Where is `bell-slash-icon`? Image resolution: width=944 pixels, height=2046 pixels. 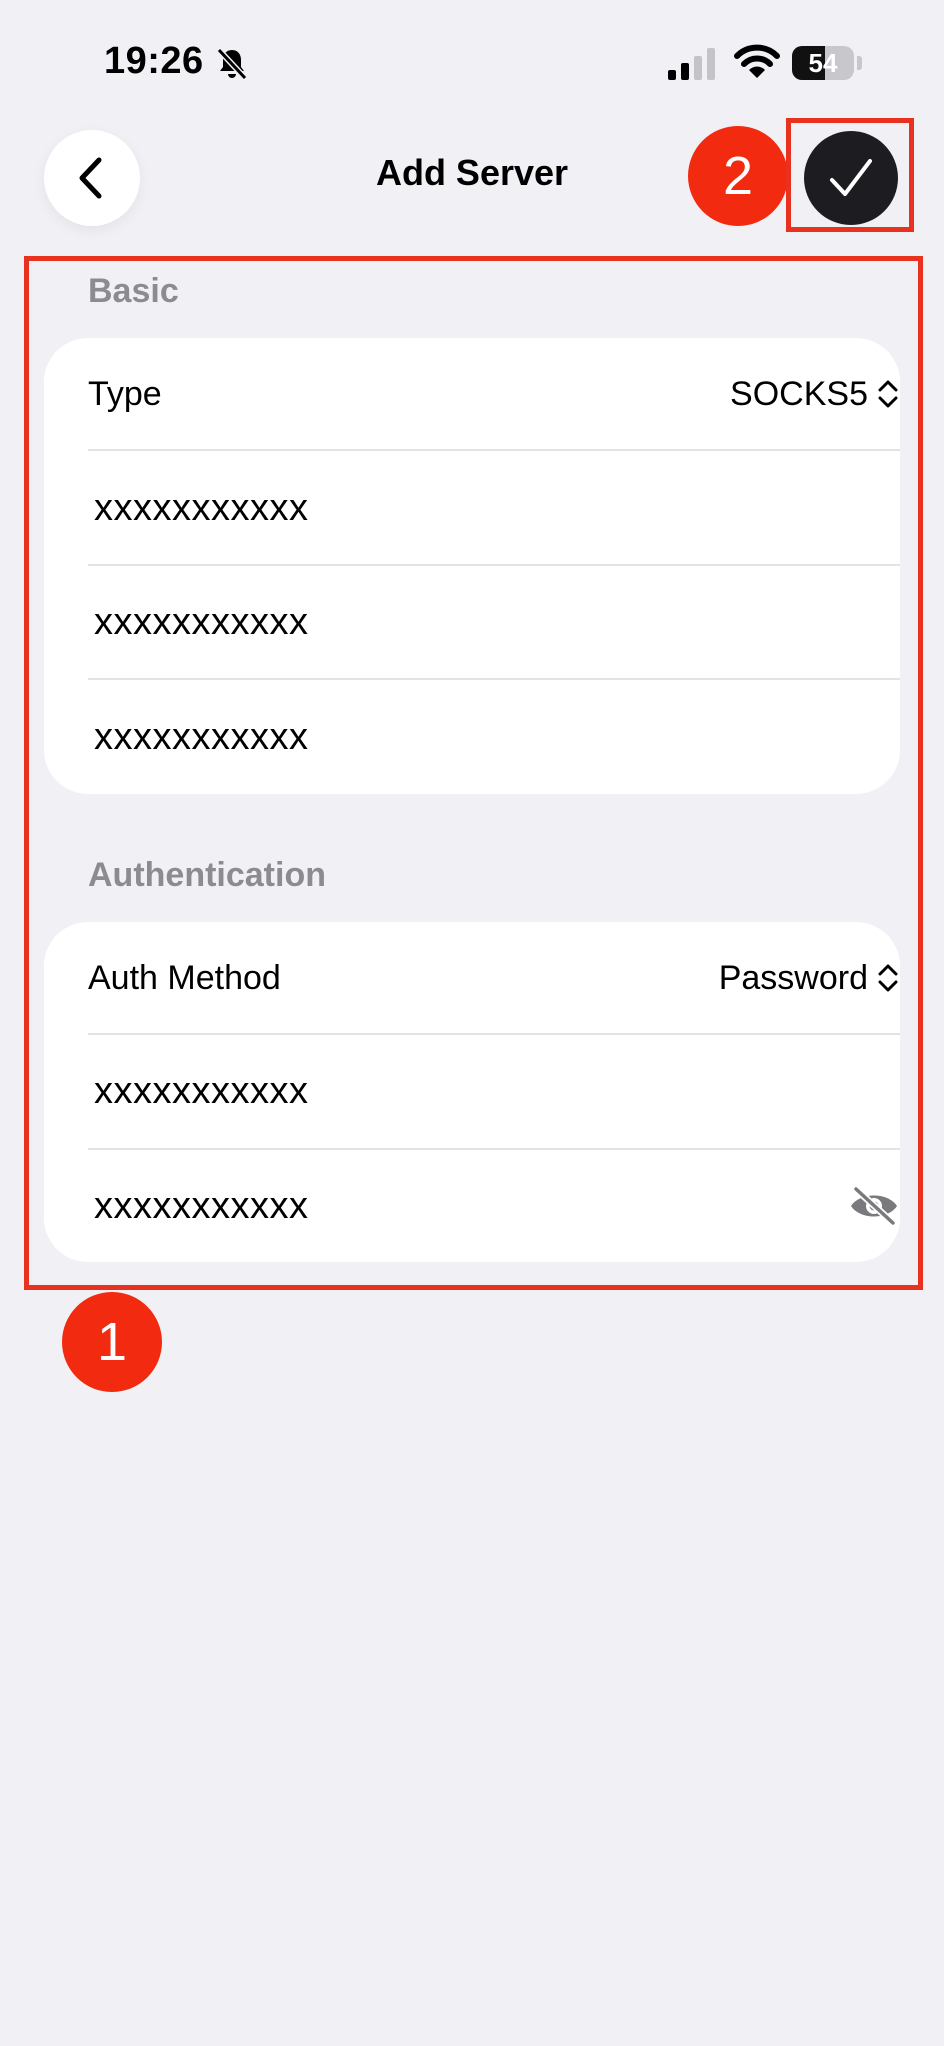 bell-slash-icon is located at coordinates (232, 64).